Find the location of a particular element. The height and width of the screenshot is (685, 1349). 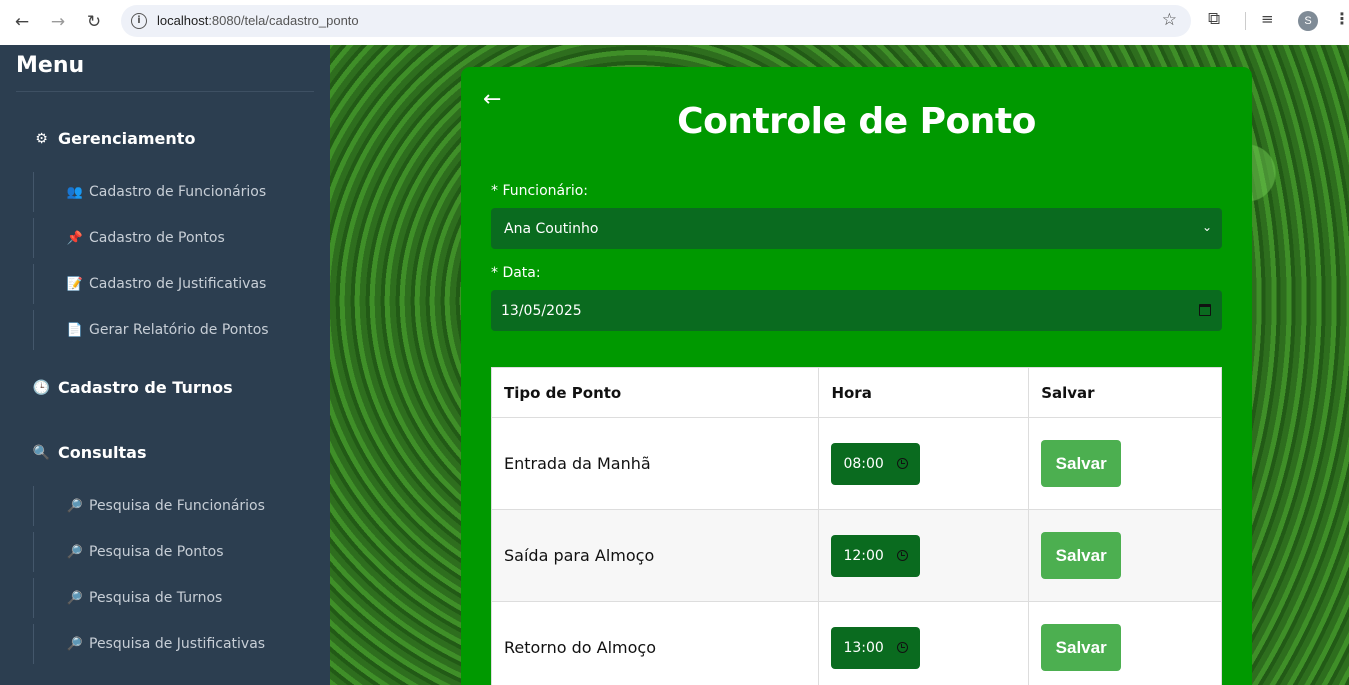

sidebar-section-consultas: 🔍 Consultas is located at coordinates (90, 452).